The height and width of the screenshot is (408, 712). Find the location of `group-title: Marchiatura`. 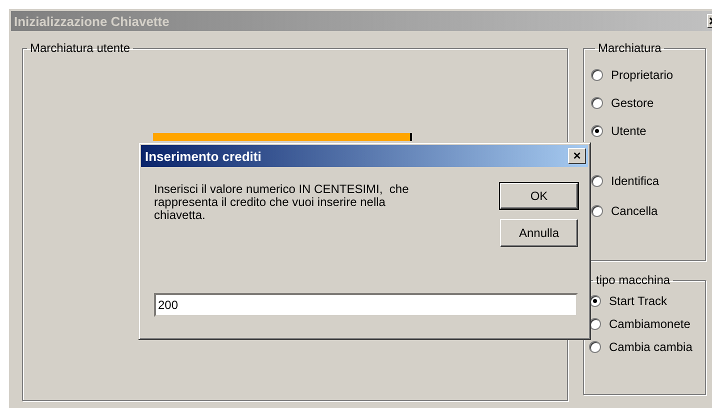

group-title: Marchiatura is located at coordinates (629, 48).